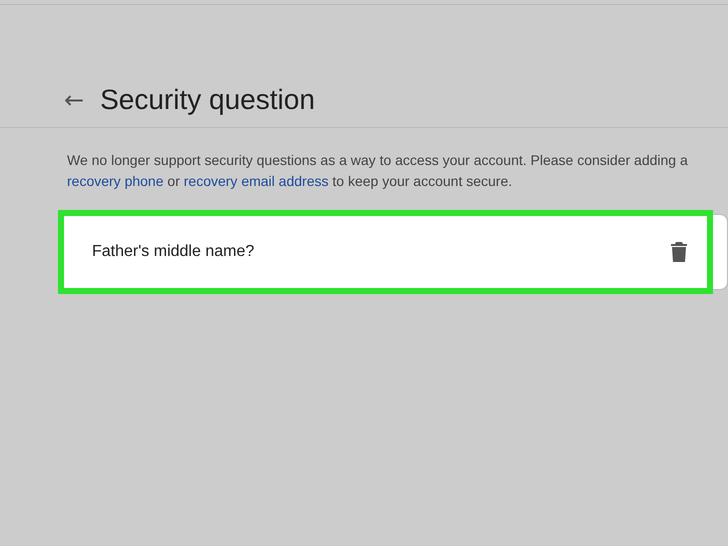 The width and height of the screenshot is (728, 546). Describe the element at coordinates (115, 181) in the screenshot. I see `recovery-link: recovery phone` at that location.